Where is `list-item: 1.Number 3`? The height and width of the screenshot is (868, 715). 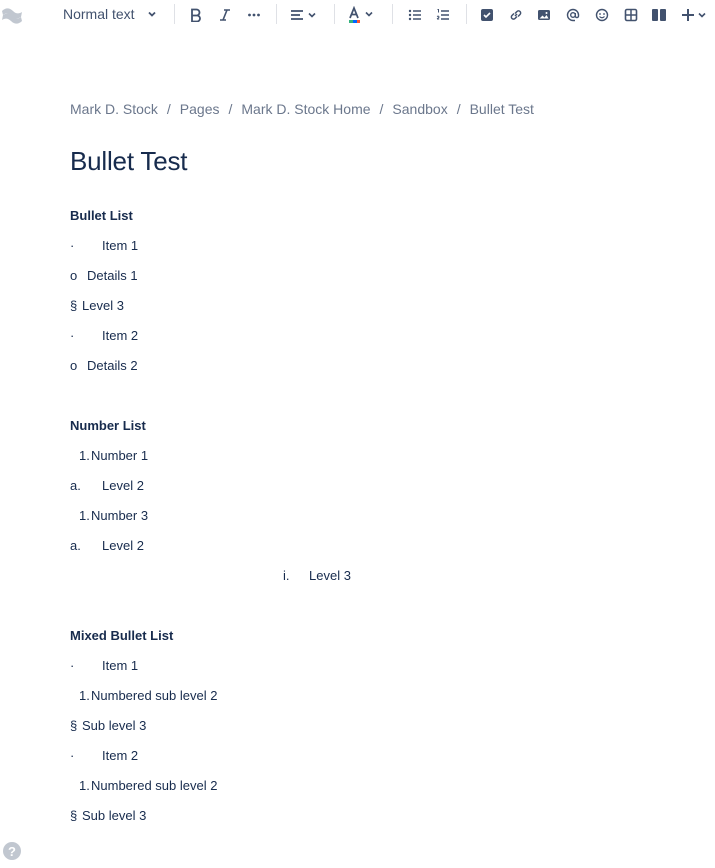 list-item: 1.Number 3 is located at coordinates (113, 515).